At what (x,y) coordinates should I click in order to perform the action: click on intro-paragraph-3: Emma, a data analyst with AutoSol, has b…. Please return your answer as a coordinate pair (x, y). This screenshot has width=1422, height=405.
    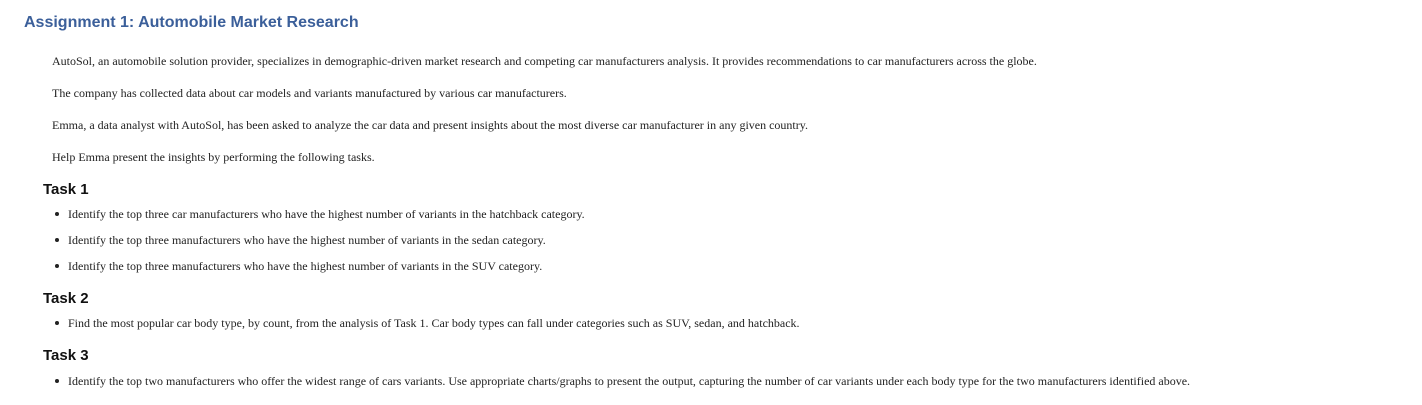
    Looking at the image, I should click on (430, 125).